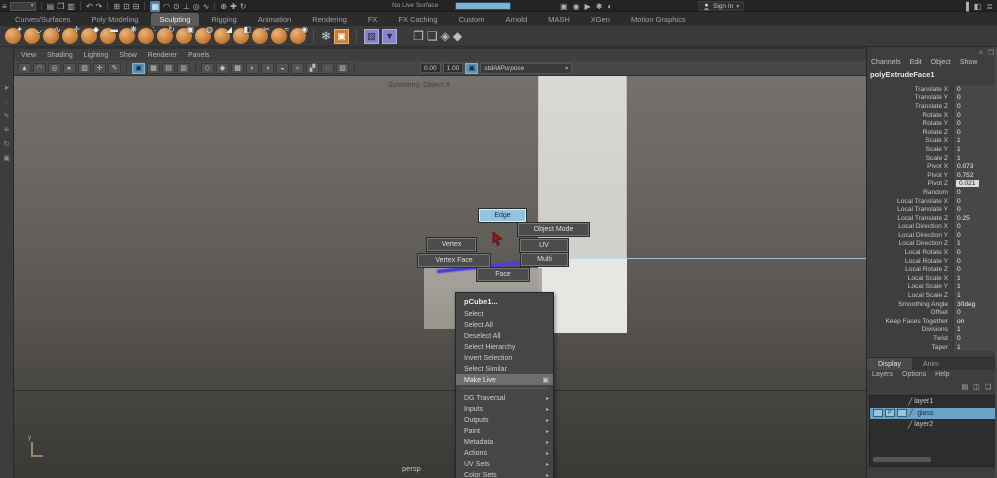  What do you see at coordinates (966, 6) in the screenshot?
I see `attribute-editor-toggle-icon: ▐` at bounding box center [966, 6].